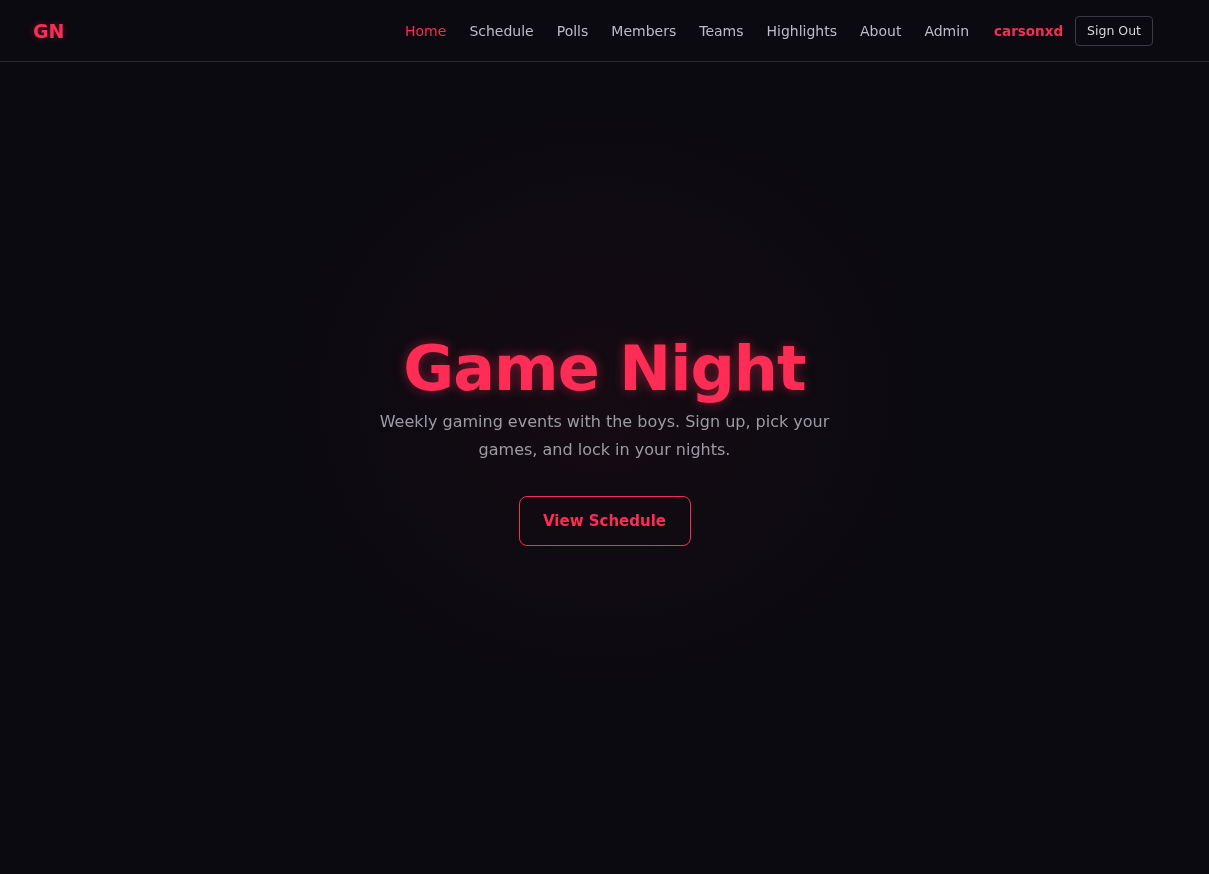 Image resolution: width=1209 pixels, height=874 pixels. What do you see at coordinates (572, 30) in the screenshot?
I see `nav-link: Polls` at bounding box center [572, 30].